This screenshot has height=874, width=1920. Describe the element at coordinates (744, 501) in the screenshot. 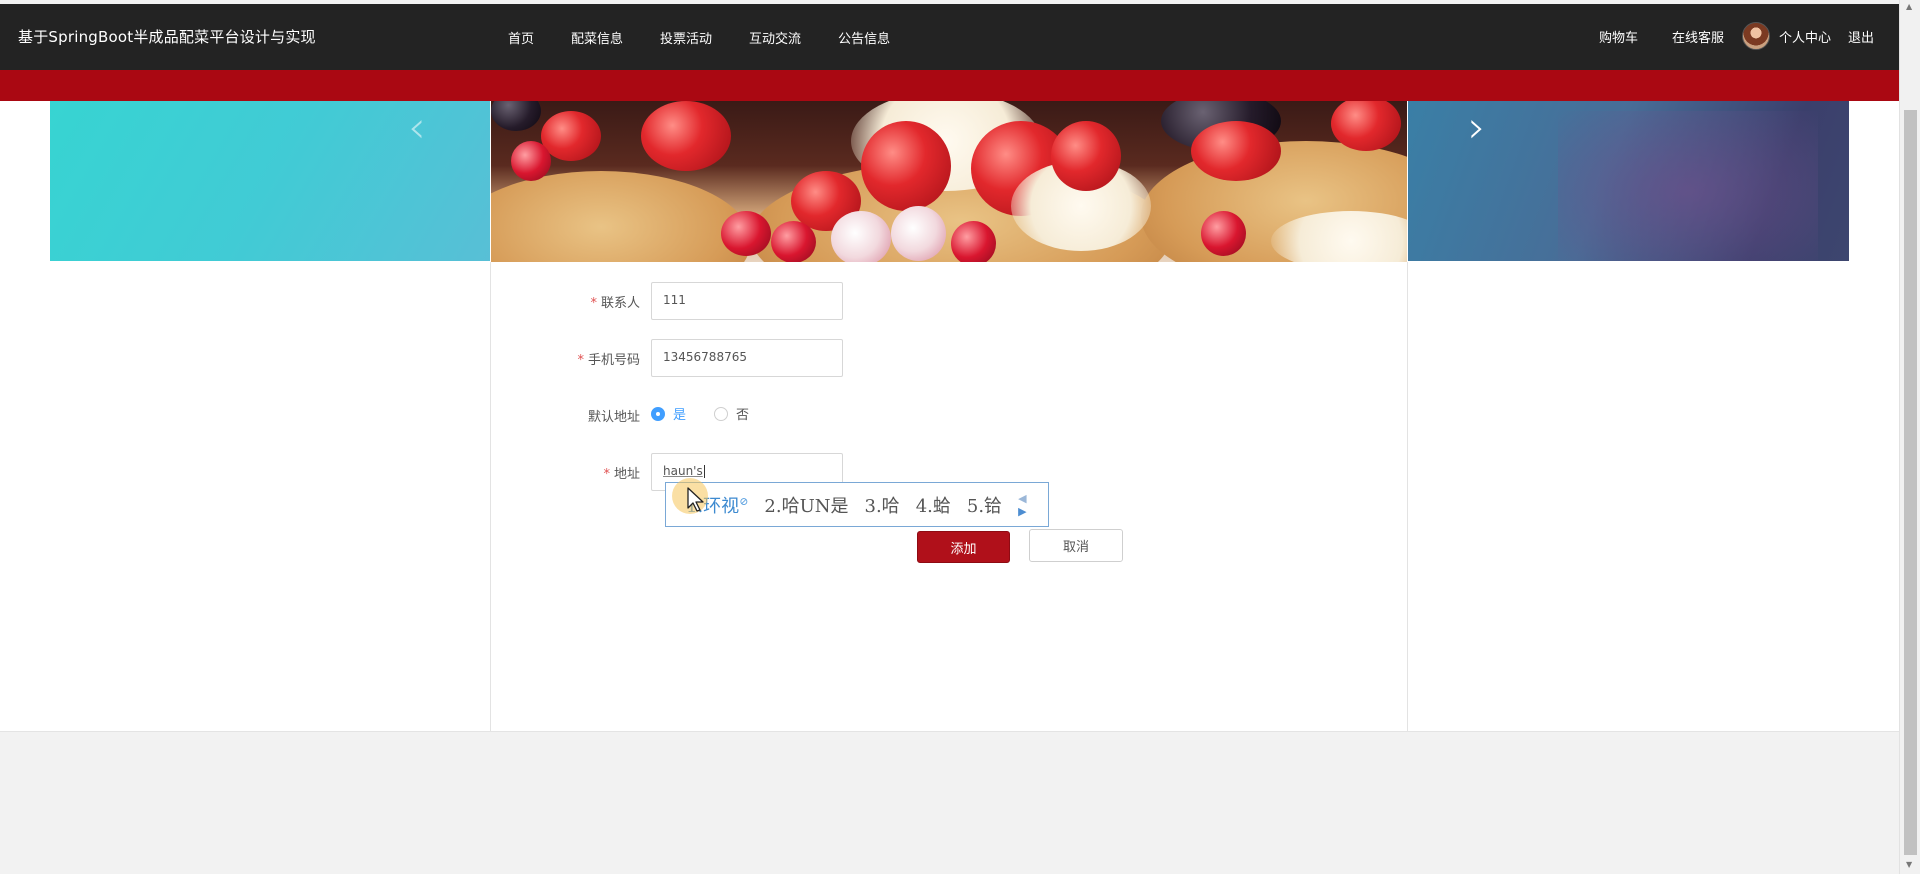

I see `check-icon: ⊘` at that location.